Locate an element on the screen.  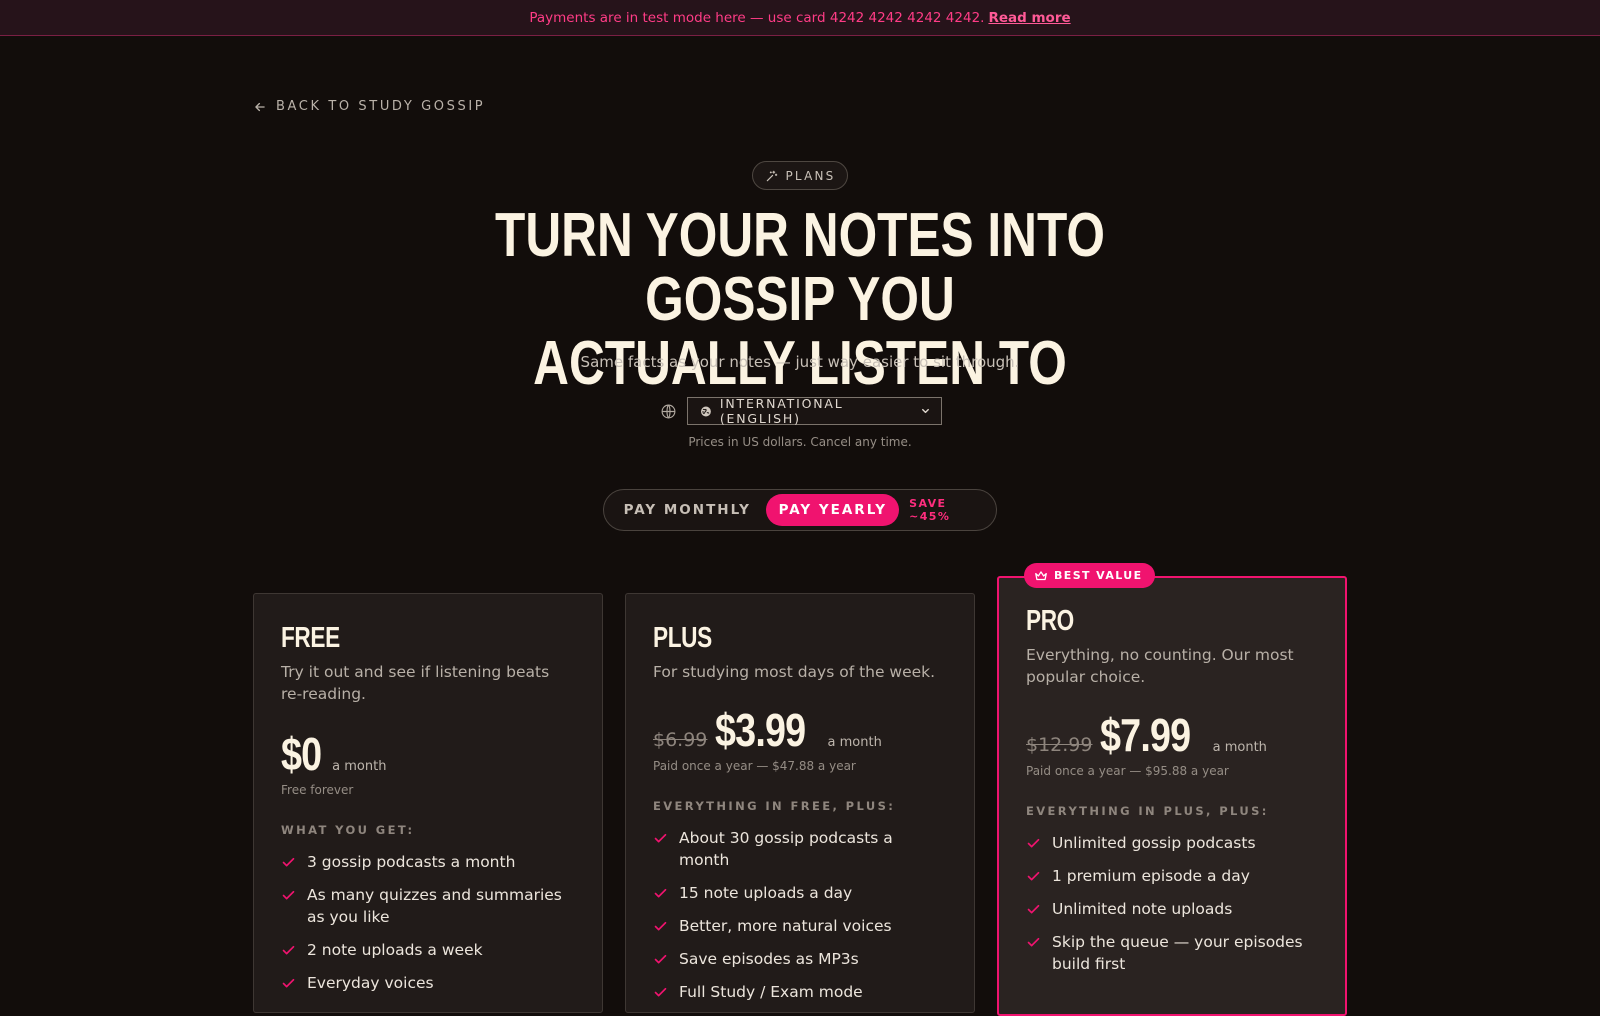
feature-text: 1 premium episode a day is located at coordinates (1151, 876).